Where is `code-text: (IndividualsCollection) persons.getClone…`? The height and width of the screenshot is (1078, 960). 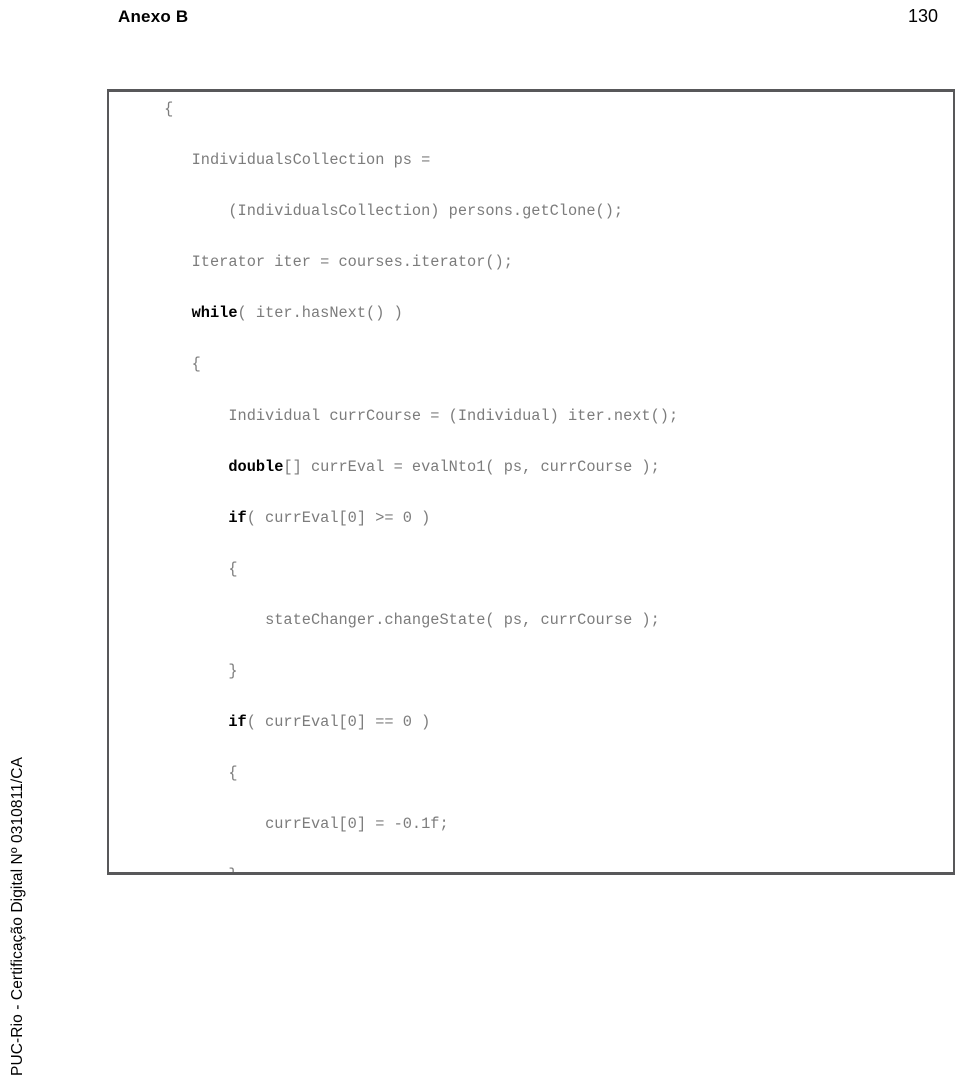 code-text: (IndividualsCollection) persons.getClone… is located at coordinates (426, 211).